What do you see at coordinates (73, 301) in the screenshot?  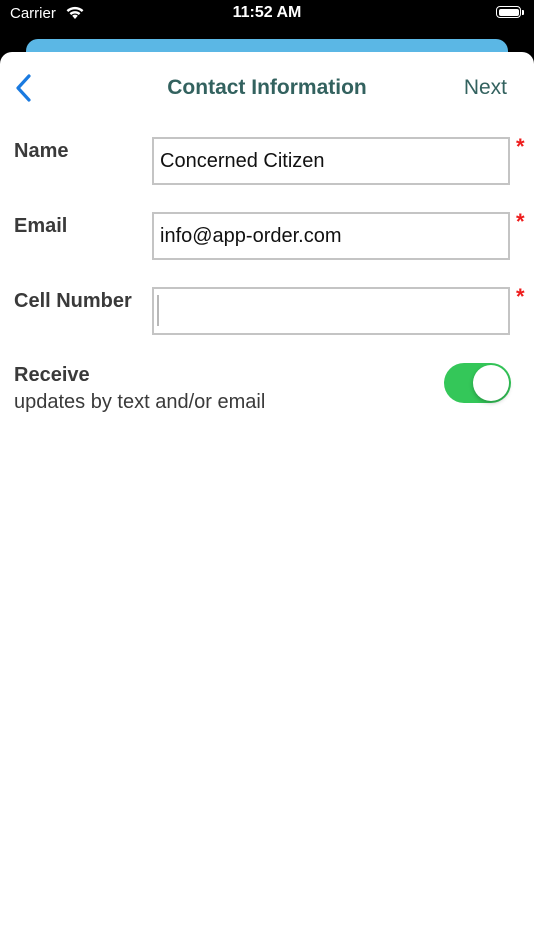 I see `cell-number-label: Cell Number` at bounding box center [73, 301].